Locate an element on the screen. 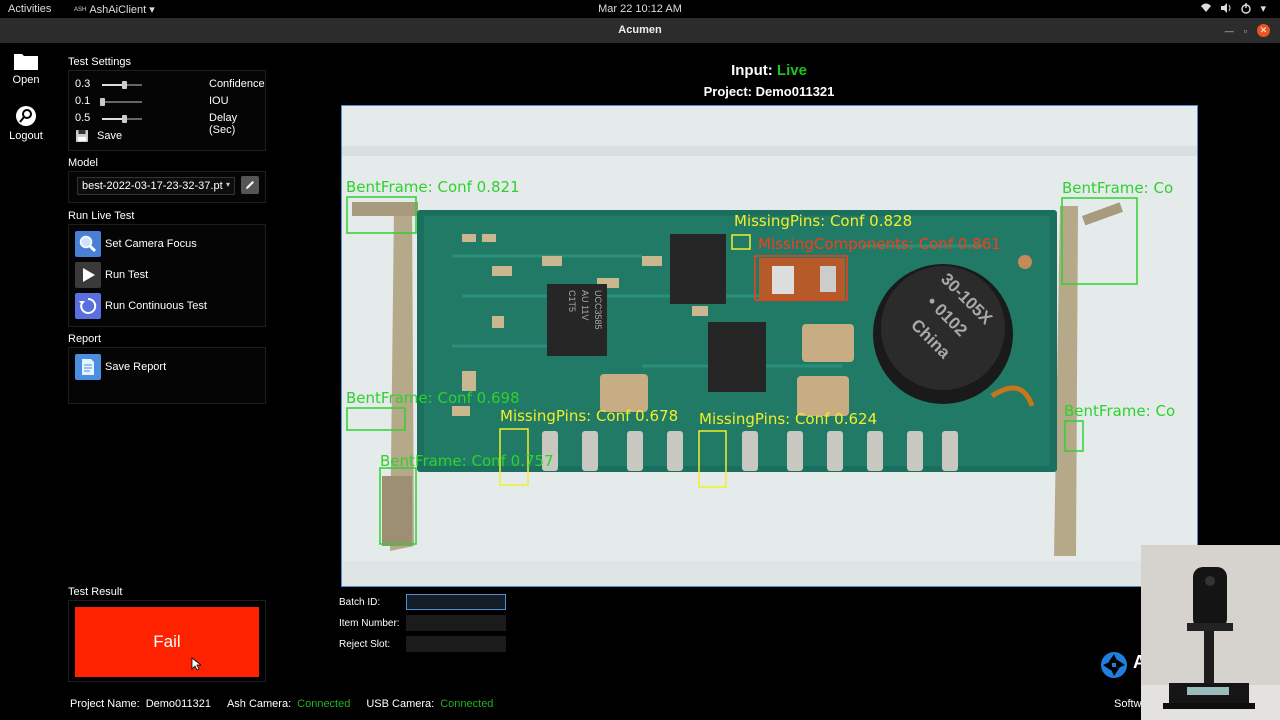 This screenshot has height=720, width=1280. ash-camera-label: Ash Camera: is located at coordinates (259, 704).